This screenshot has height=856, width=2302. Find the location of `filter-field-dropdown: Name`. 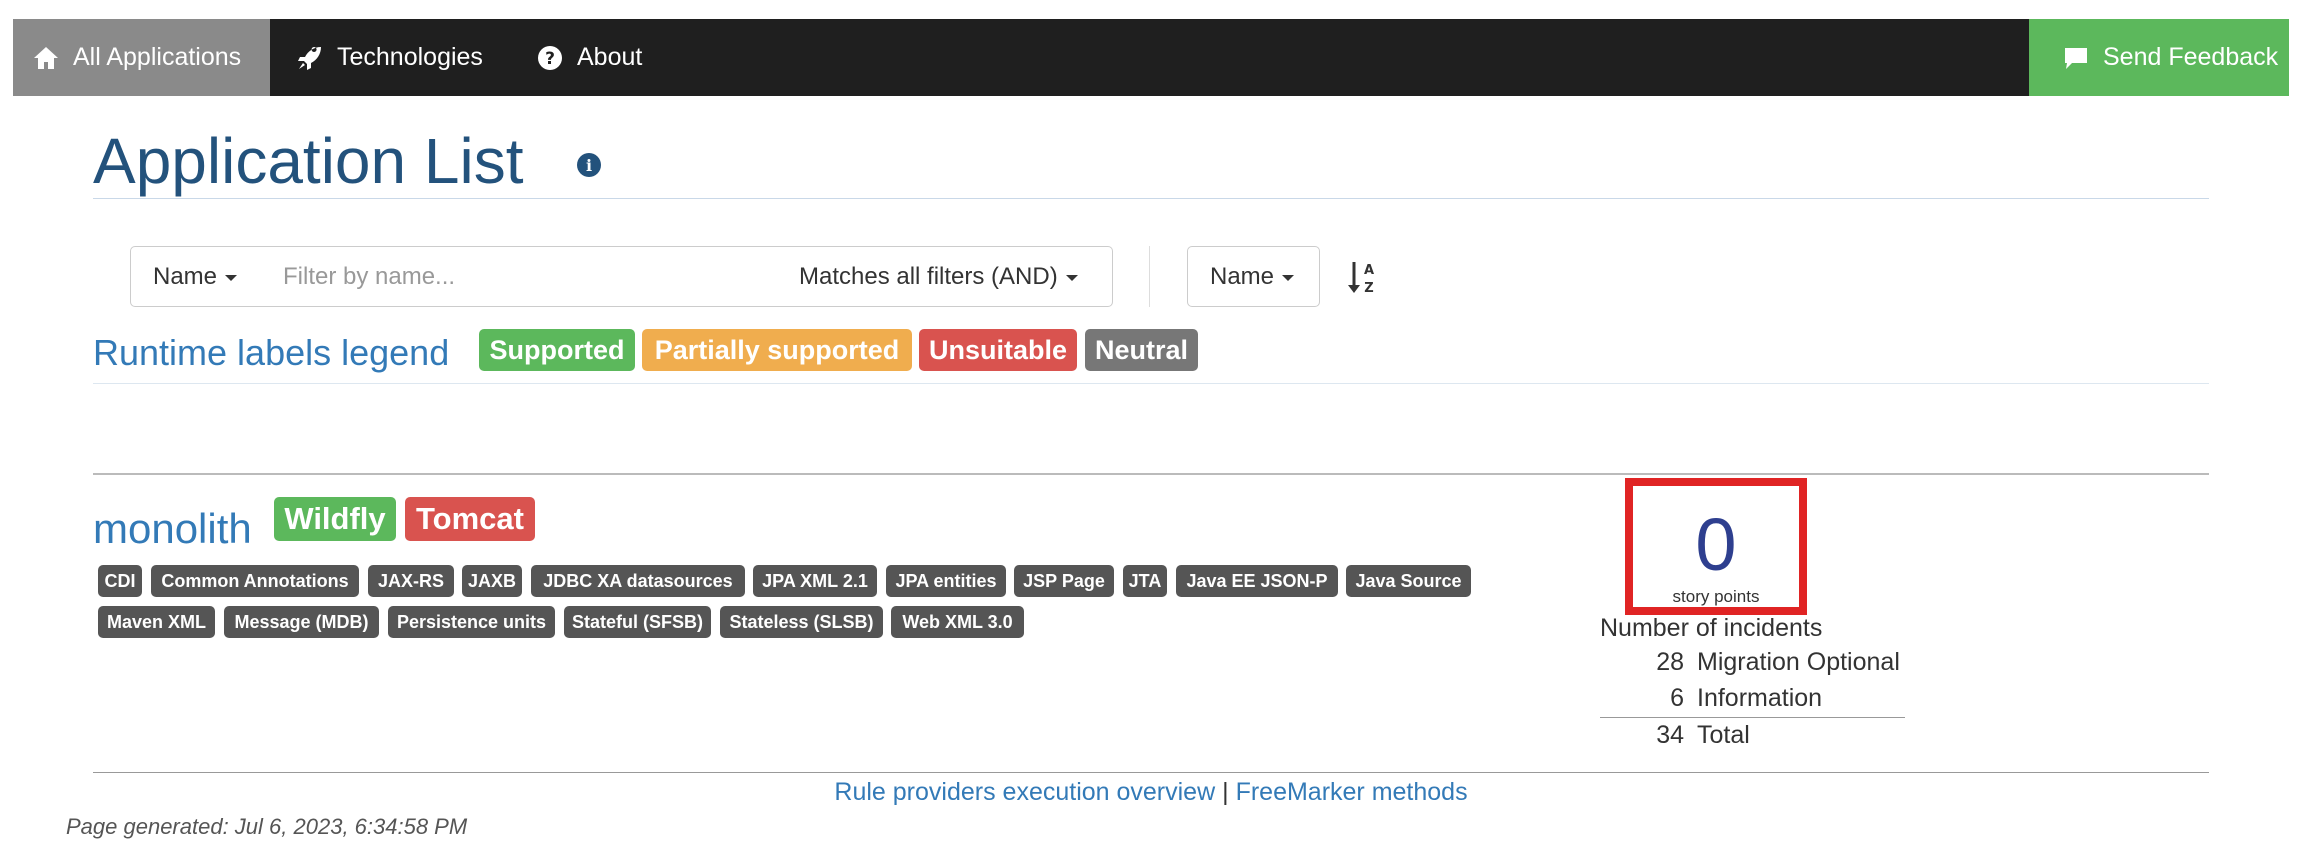

filter-field-dropdown: Name is located at coordinates (197, 276).